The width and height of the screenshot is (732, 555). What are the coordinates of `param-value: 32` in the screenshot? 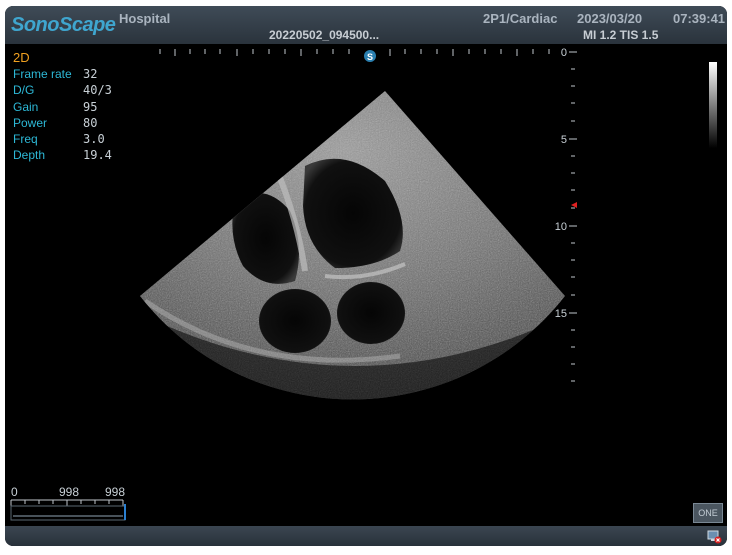 It's located at (90, 74).